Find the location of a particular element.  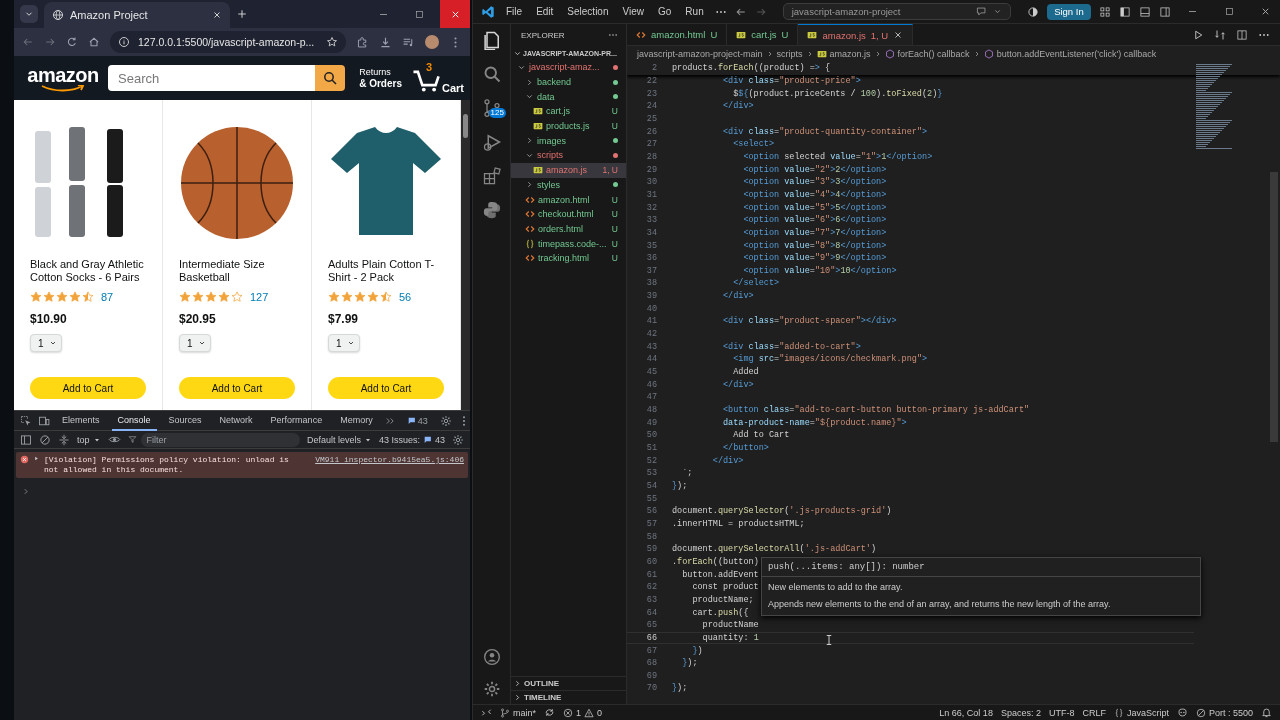

tree-item: products.js U is located at coordinates (568, 126).